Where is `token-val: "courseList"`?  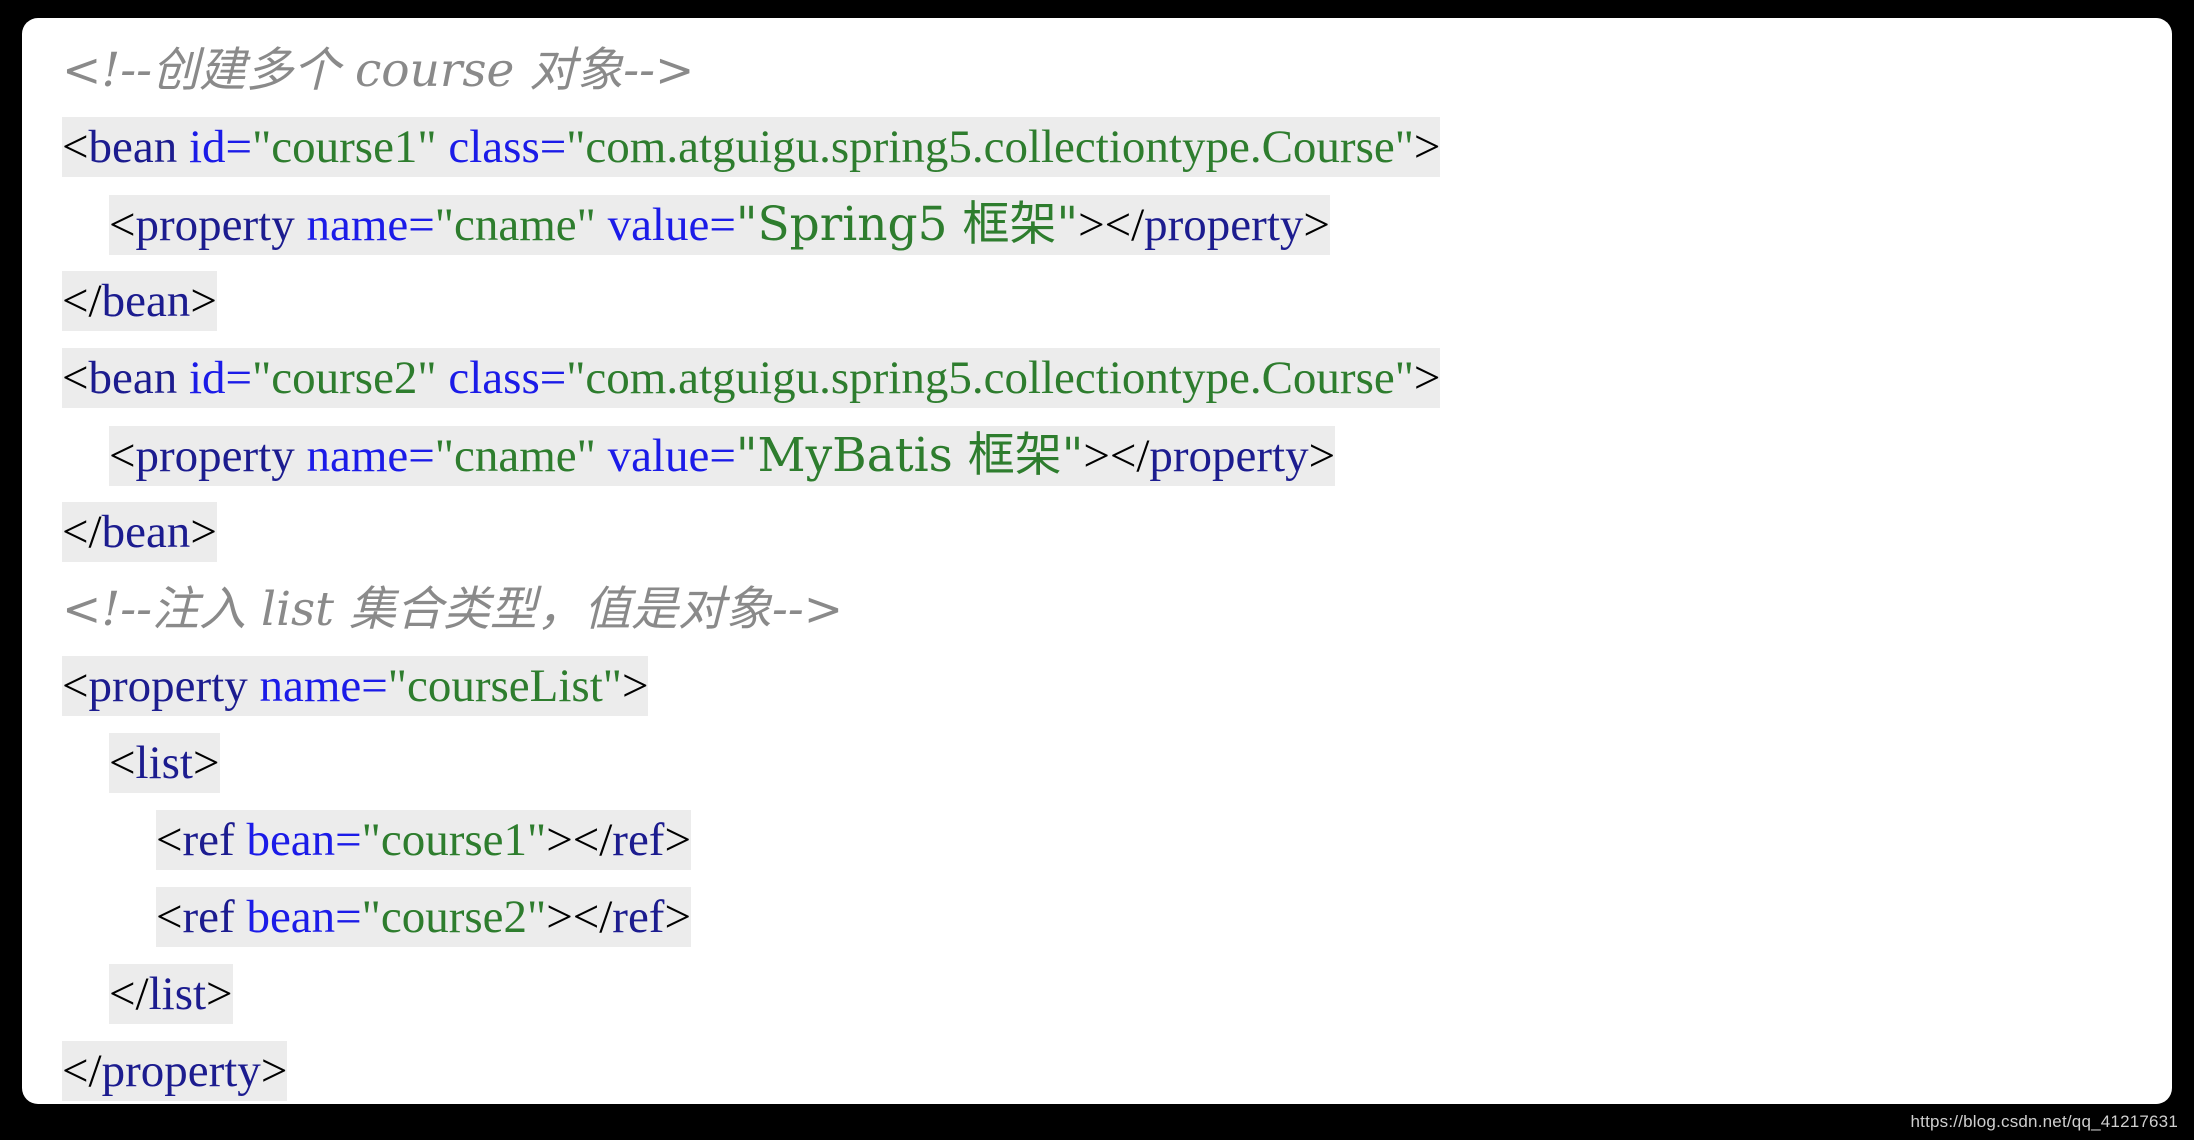
token-val: "courseList" is located at coordinates (504, 686).